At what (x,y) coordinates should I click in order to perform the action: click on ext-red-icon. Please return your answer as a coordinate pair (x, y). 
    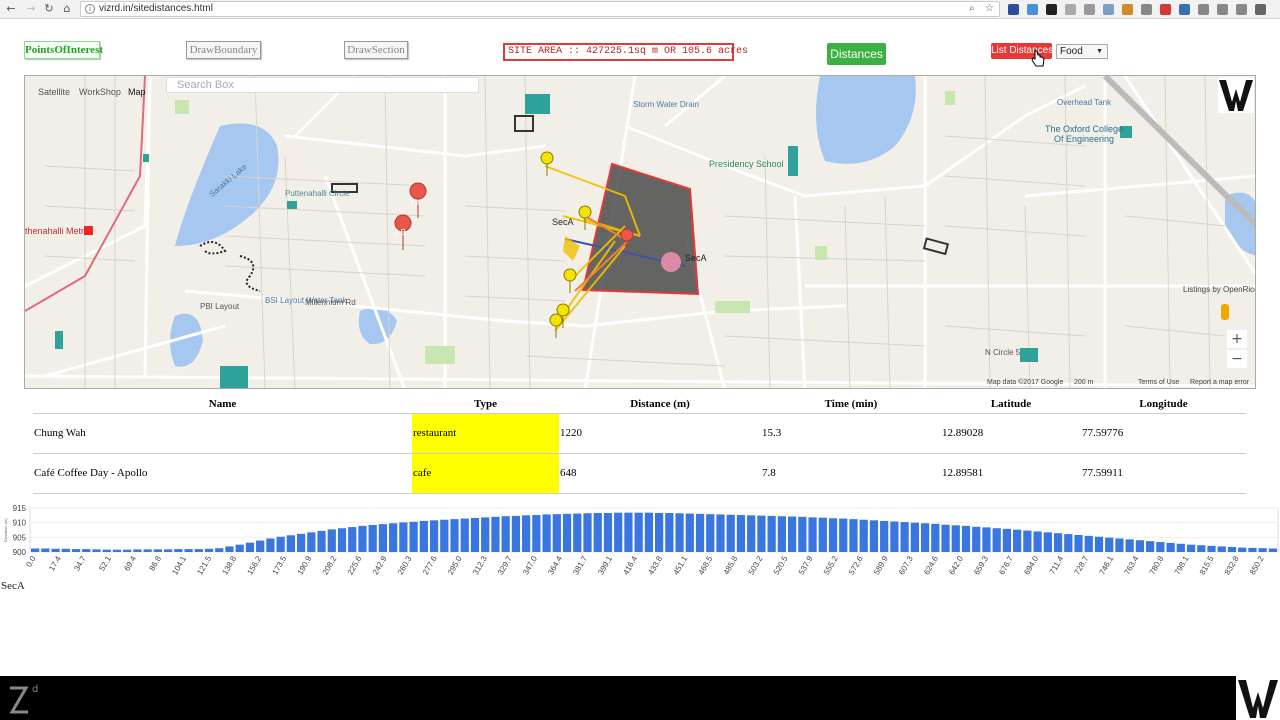
    Looking at the image, I should click on (1165, 9).